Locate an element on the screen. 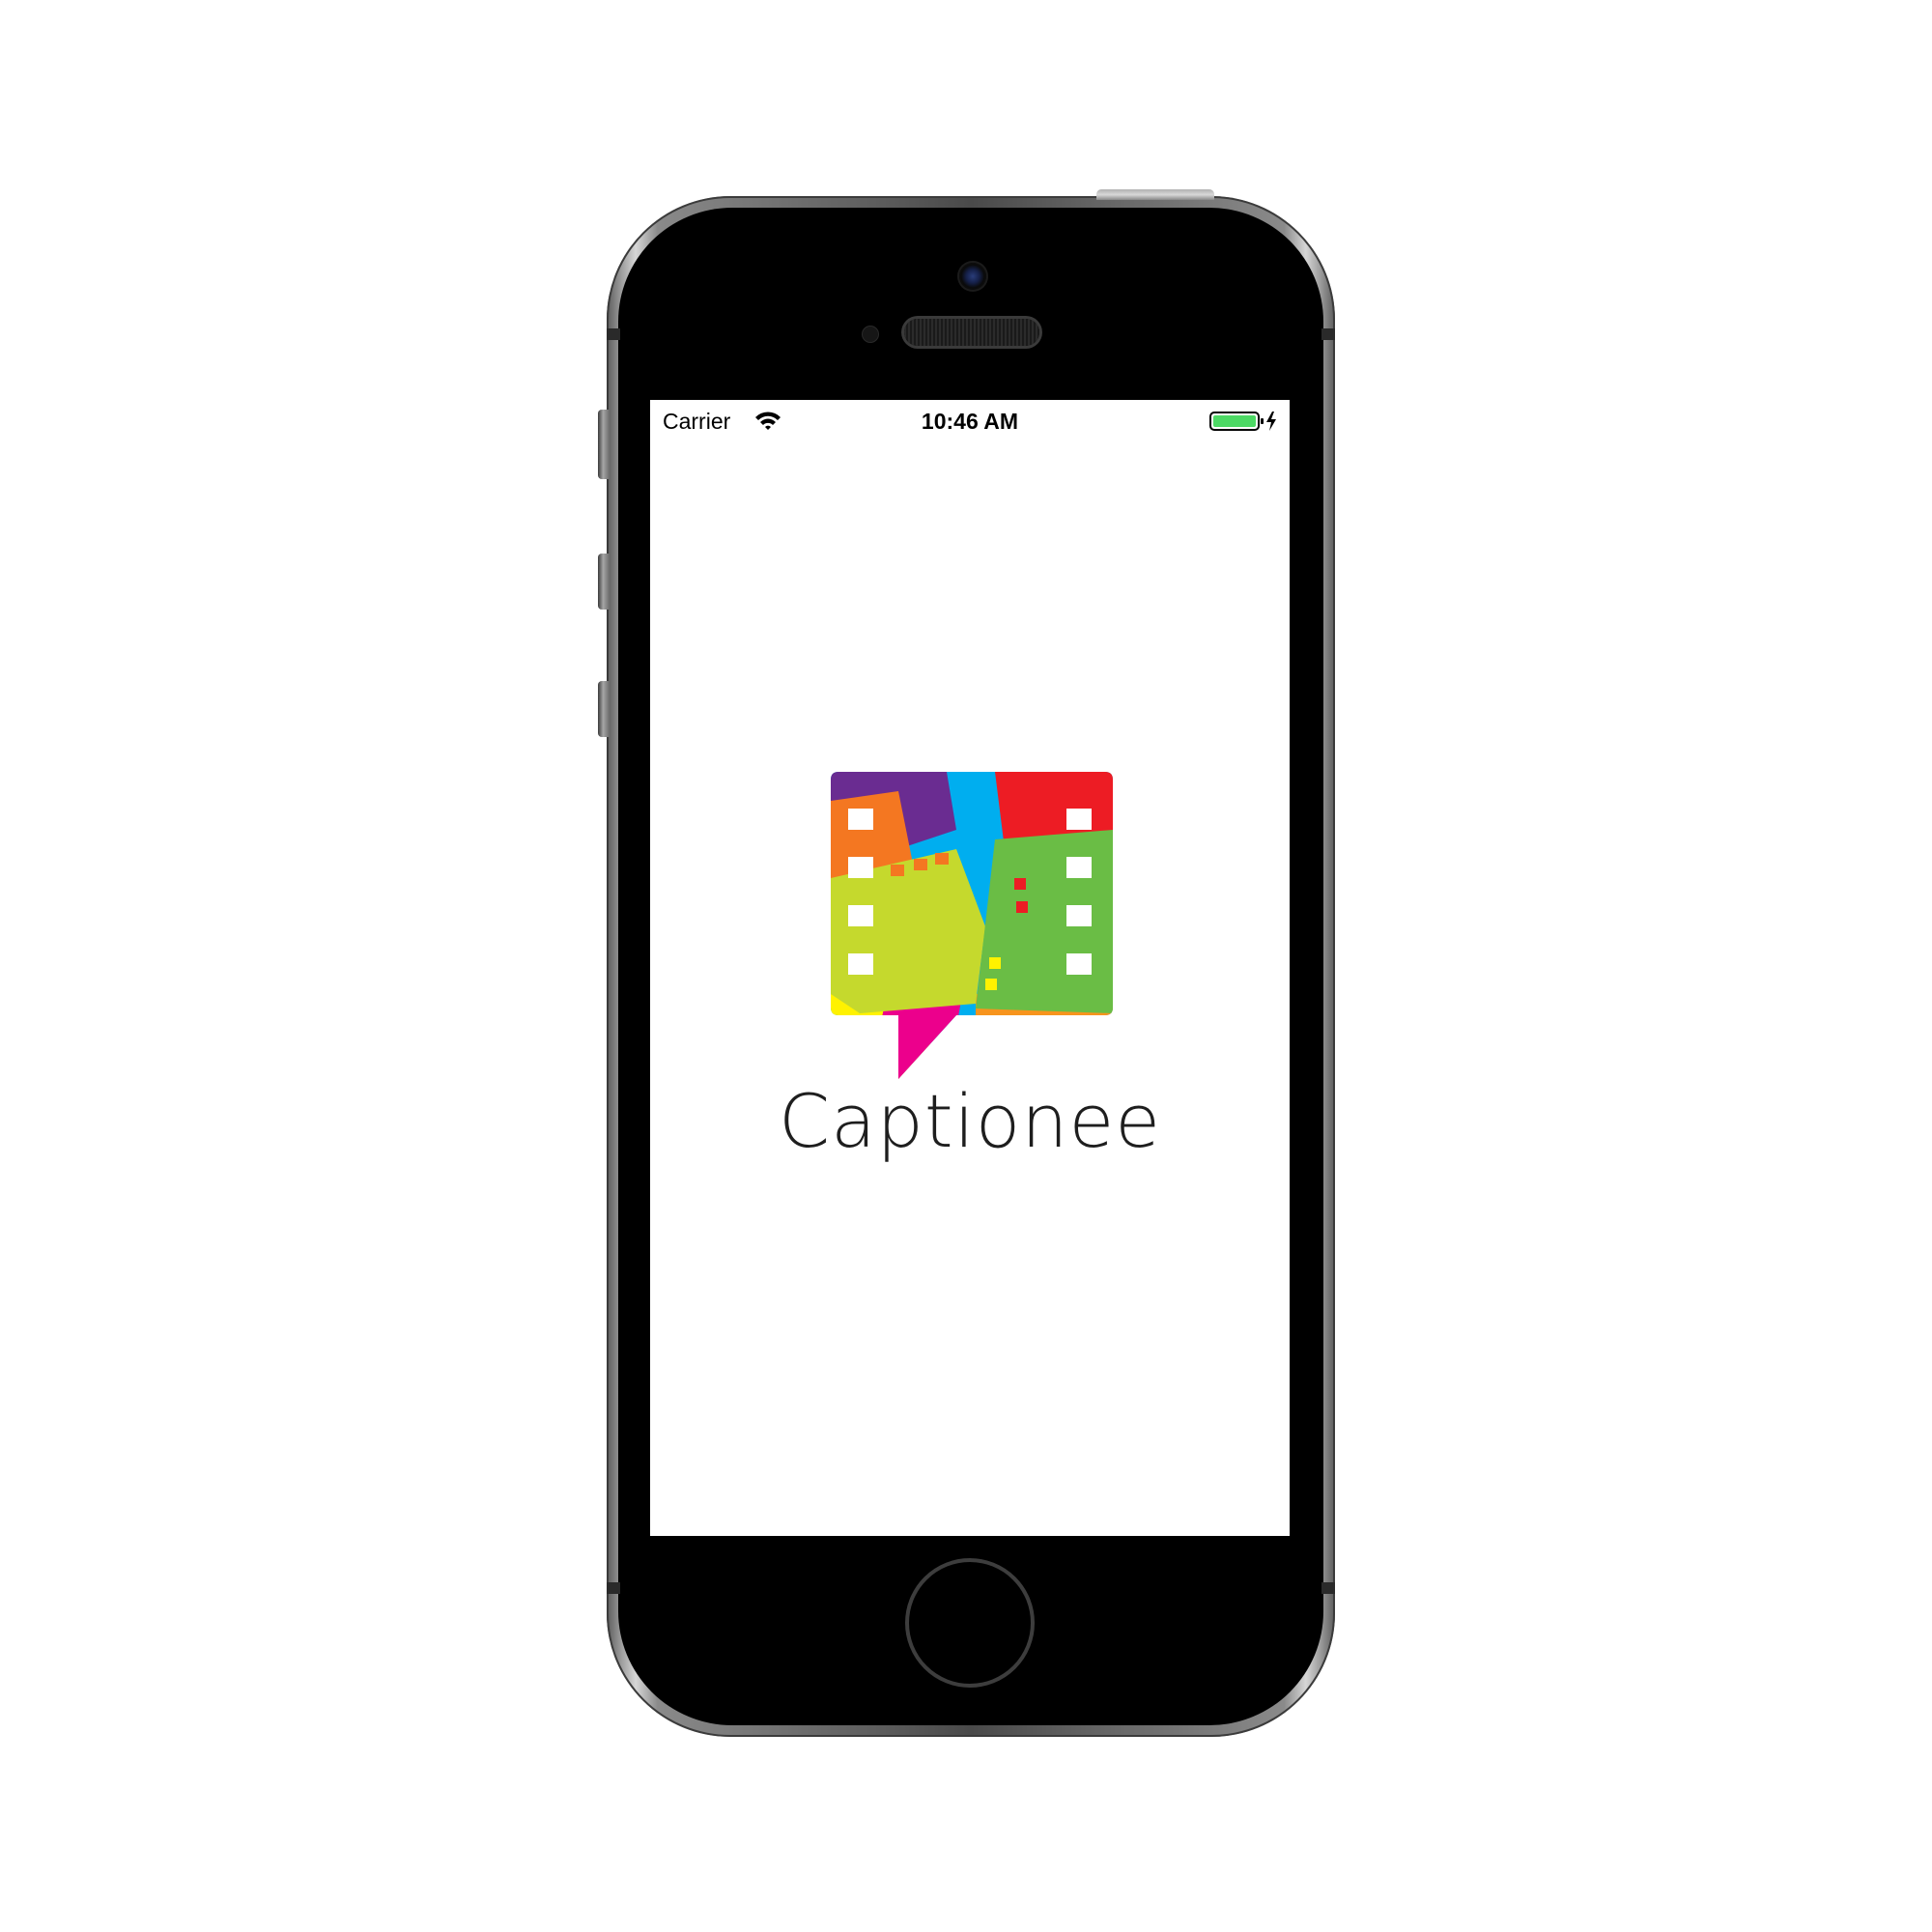 The width and height of the screenshot is (1932, 1932). clock: 10:46 AM is located at coordinates (970, 421).